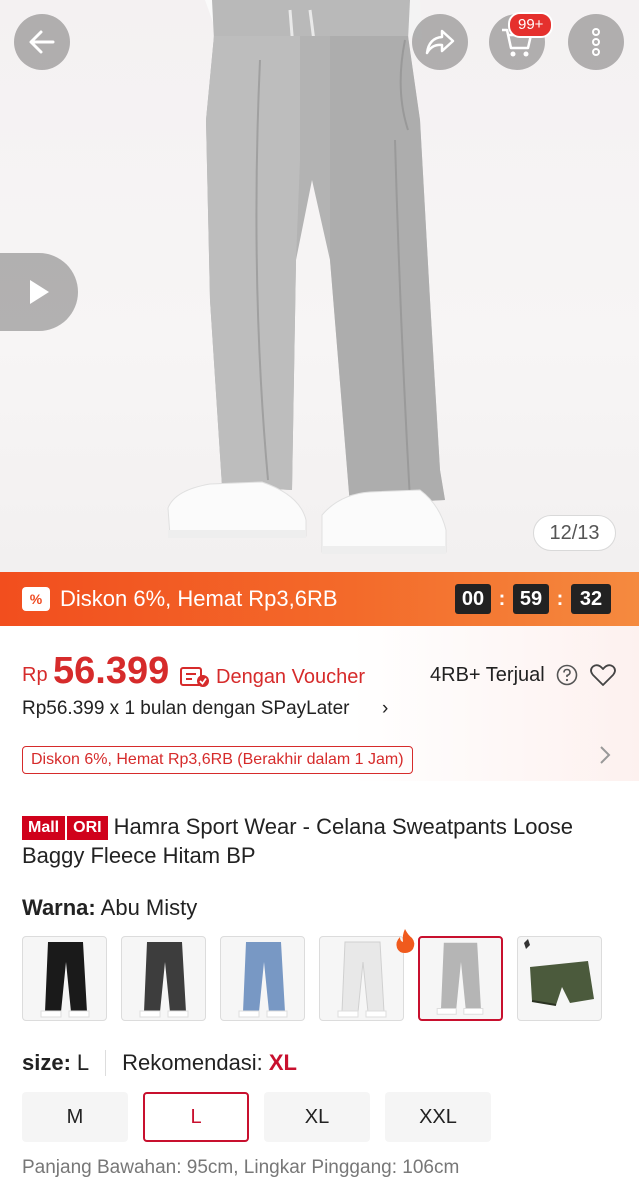 The width and height of the screenshot is (639, 1200). I want to click on price-currency: Rp, so click(35, 675).